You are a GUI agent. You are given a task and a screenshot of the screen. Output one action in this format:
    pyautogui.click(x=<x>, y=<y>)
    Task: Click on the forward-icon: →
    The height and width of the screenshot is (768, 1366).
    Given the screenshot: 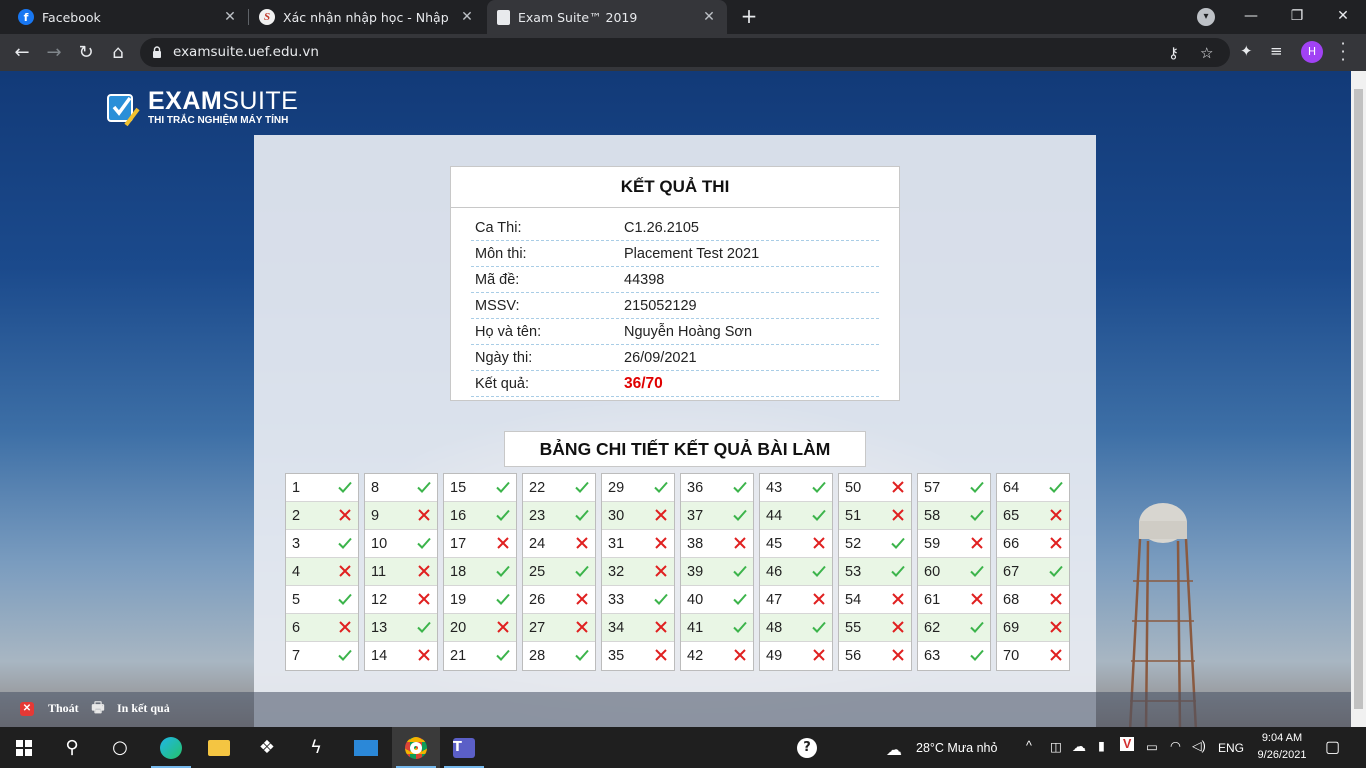 What is the action you would take?
    pyautogui.click(x=54, y=53)
    